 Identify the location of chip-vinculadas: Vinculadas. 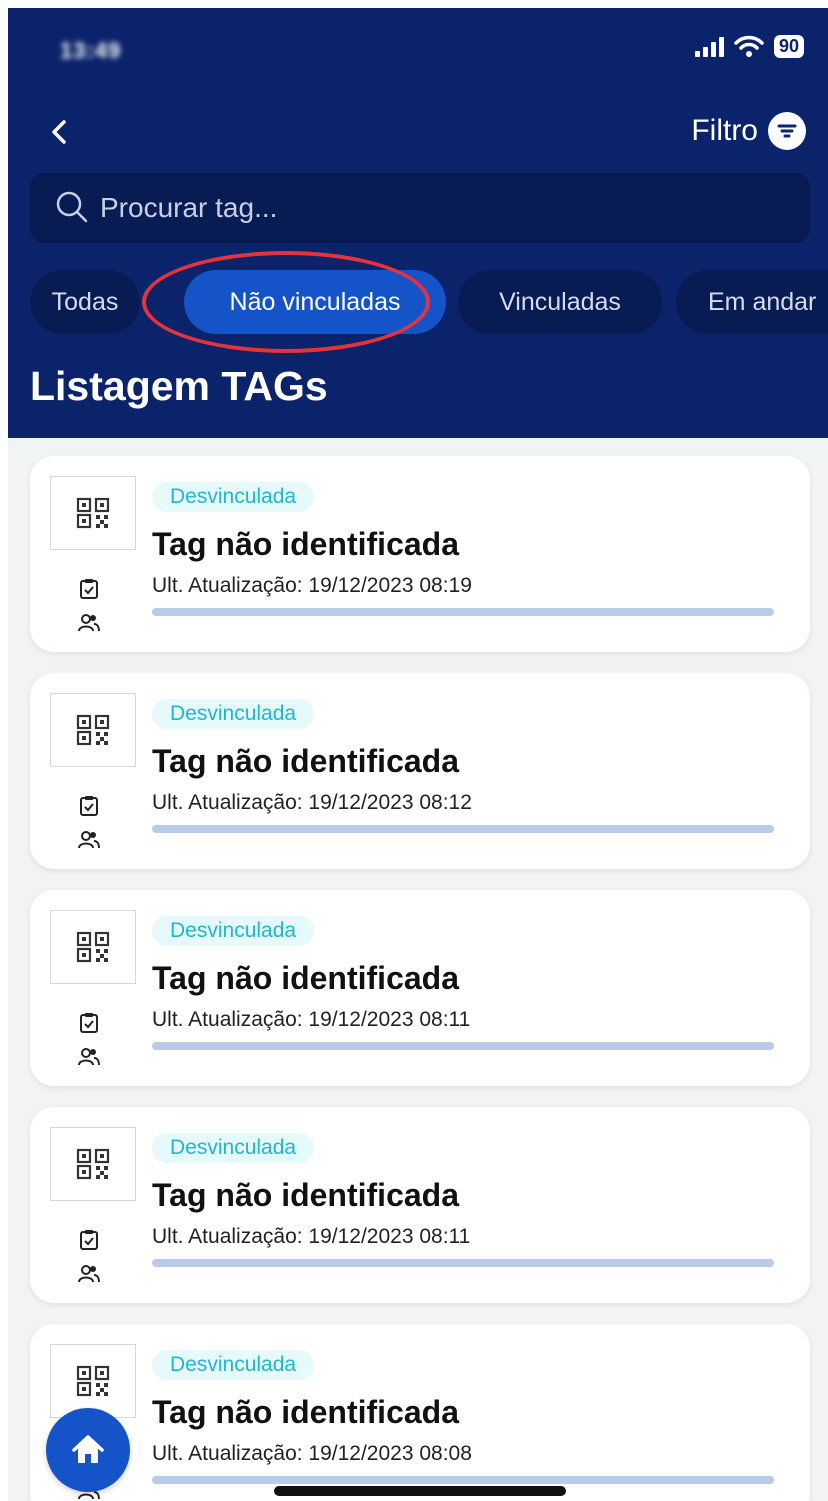
(560, 302).